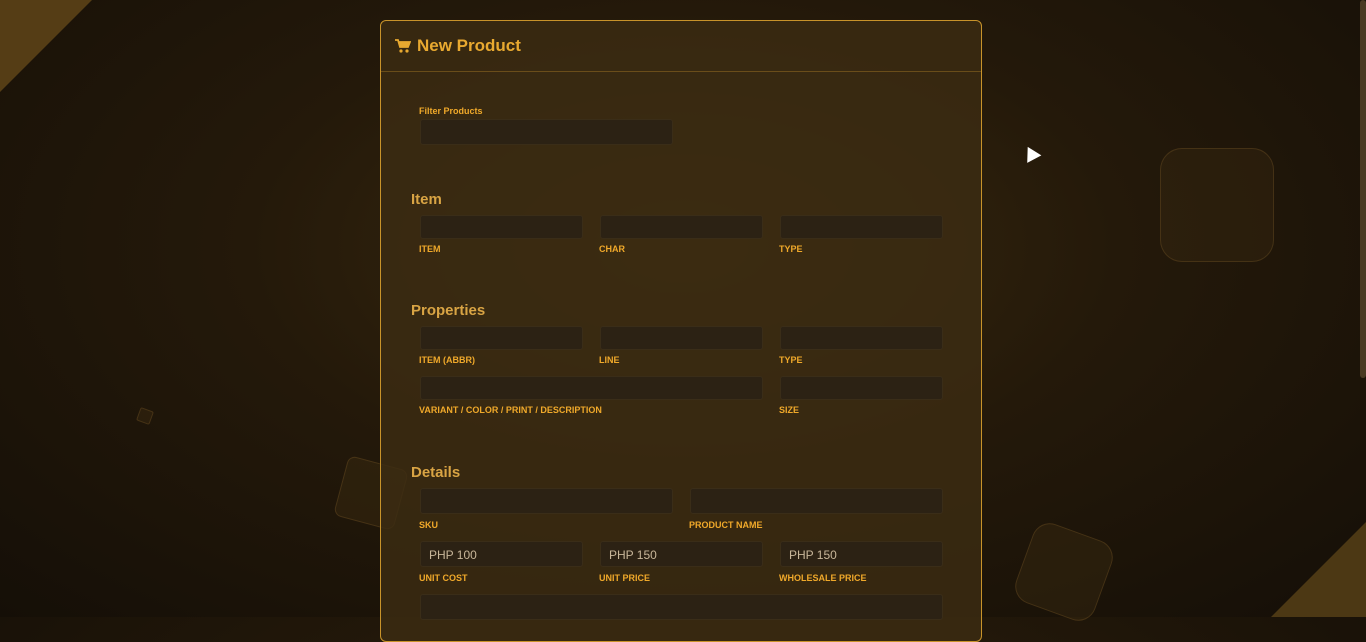 This screenshot has height=642, width=1366. What do you see at coordinates (448, 310) in the screenshot?
I see `section-title-properties: Properties` at bounding box center [448, 310].